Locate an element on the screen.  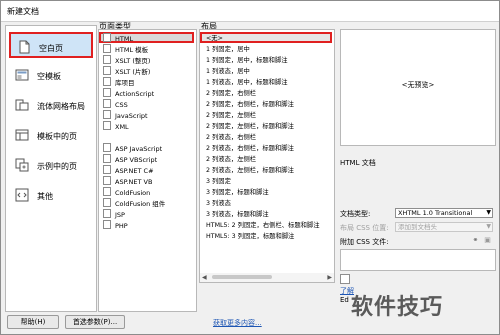
page-type-label: HTML 模板 is located at coordinates (132, 50).